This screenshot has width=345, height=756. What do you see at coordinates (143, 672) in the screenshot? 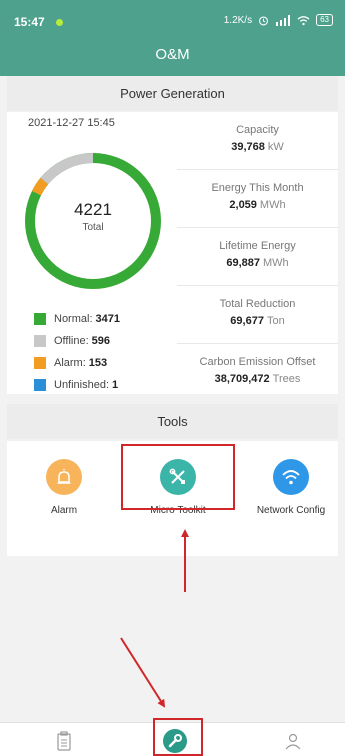
I see `arrow-down` at bounding box center [143, 672].